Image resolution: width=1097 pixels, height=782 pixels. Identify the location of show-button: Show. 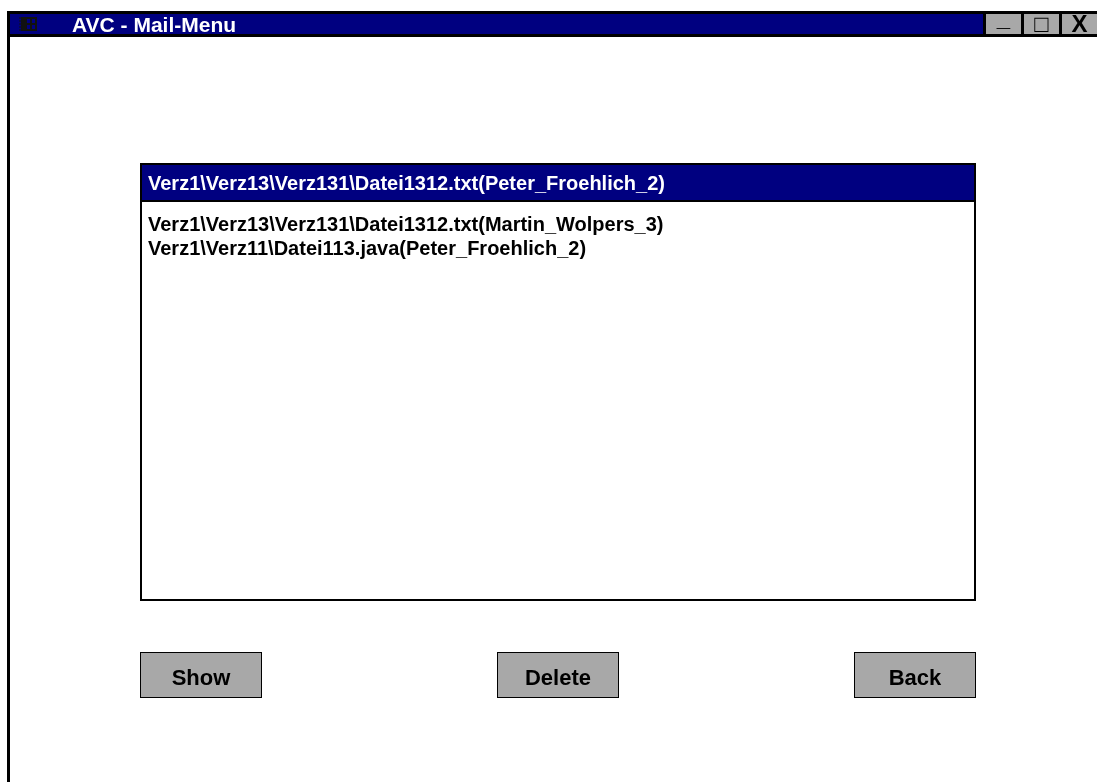
(201, 675).